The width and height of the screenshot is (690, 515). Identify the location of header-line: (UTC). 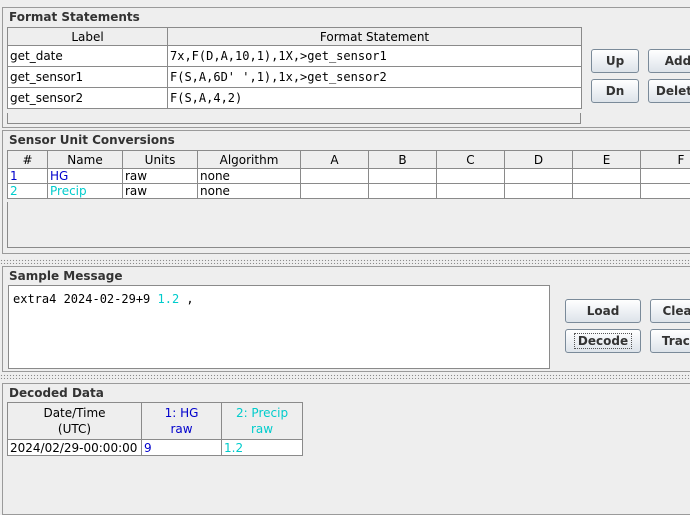
(74, 429).